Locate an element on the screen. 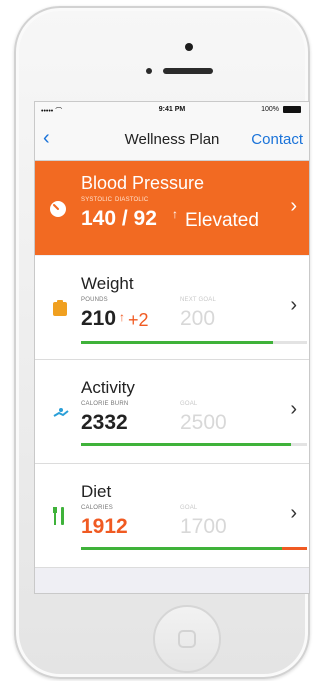  diet-goal: 1700 is located at coordinates (203, 526).